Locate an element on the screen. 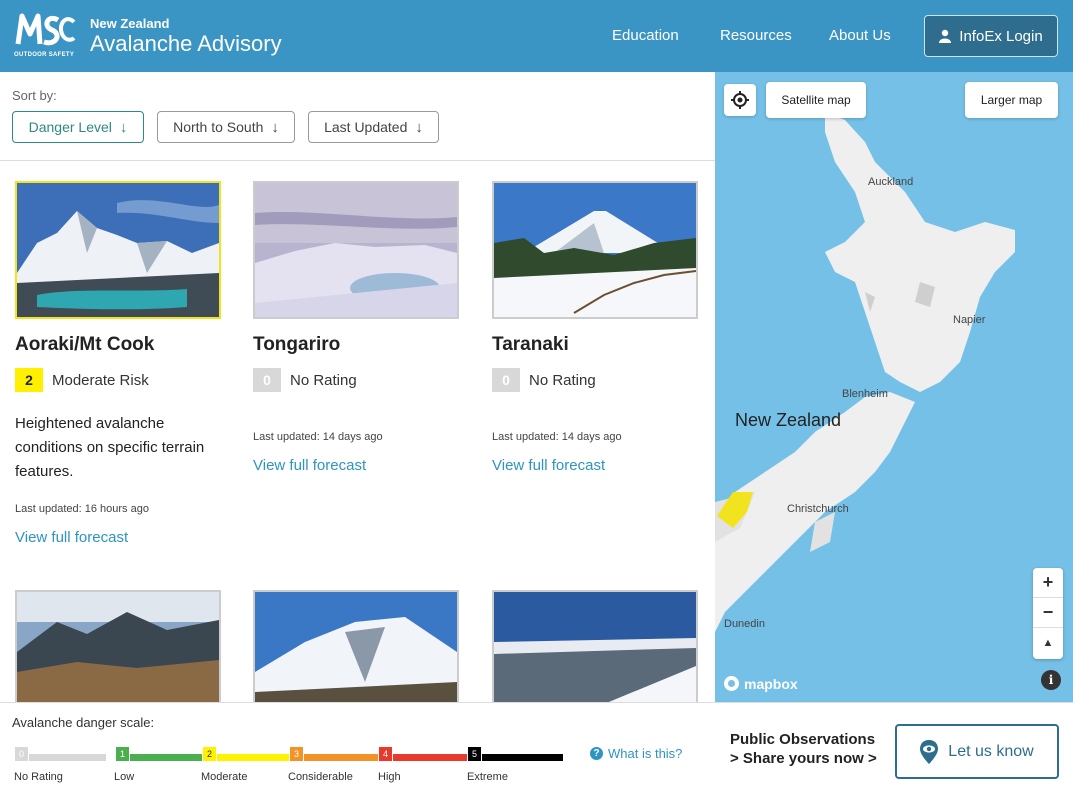  last-updated: Last updated: 16 hours ago is located at coordinates (82, 509).